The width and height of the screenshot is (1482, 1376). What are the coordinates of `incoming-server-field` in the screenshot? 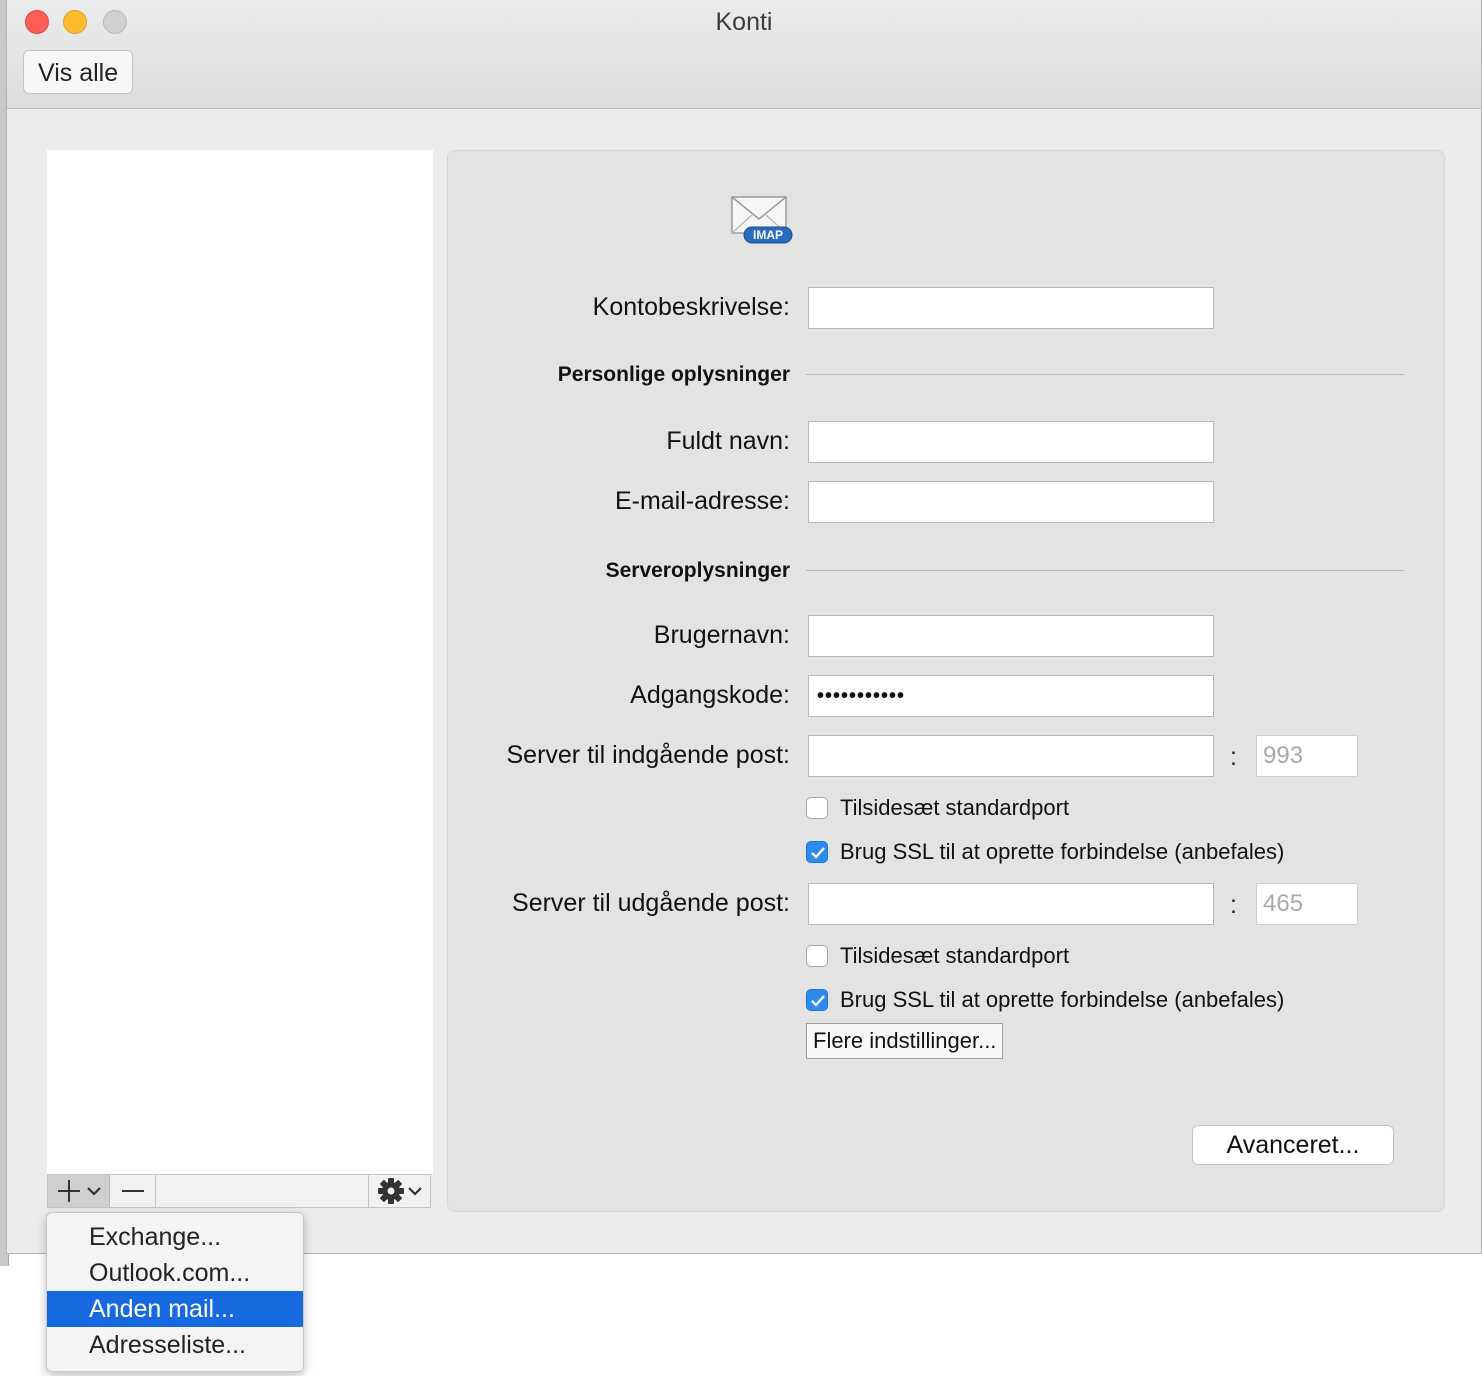 It's located at (1011, 756).